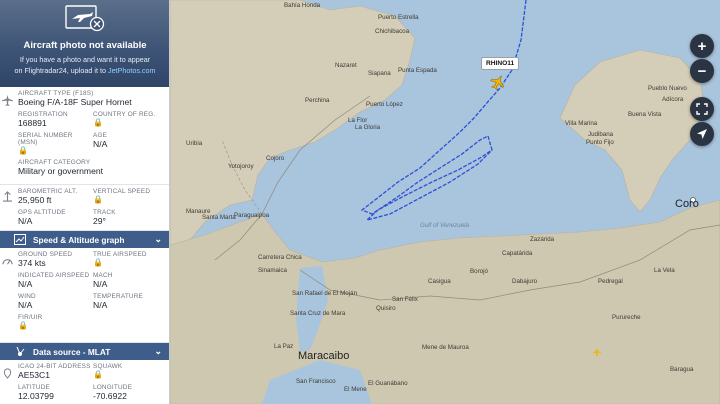 The width and height of the screenshot is (720, 404). Describe the element at coordinates (85, 45) in the screenshot. I see `photo-unavailable-title: Aircraft photo not available` at that location.